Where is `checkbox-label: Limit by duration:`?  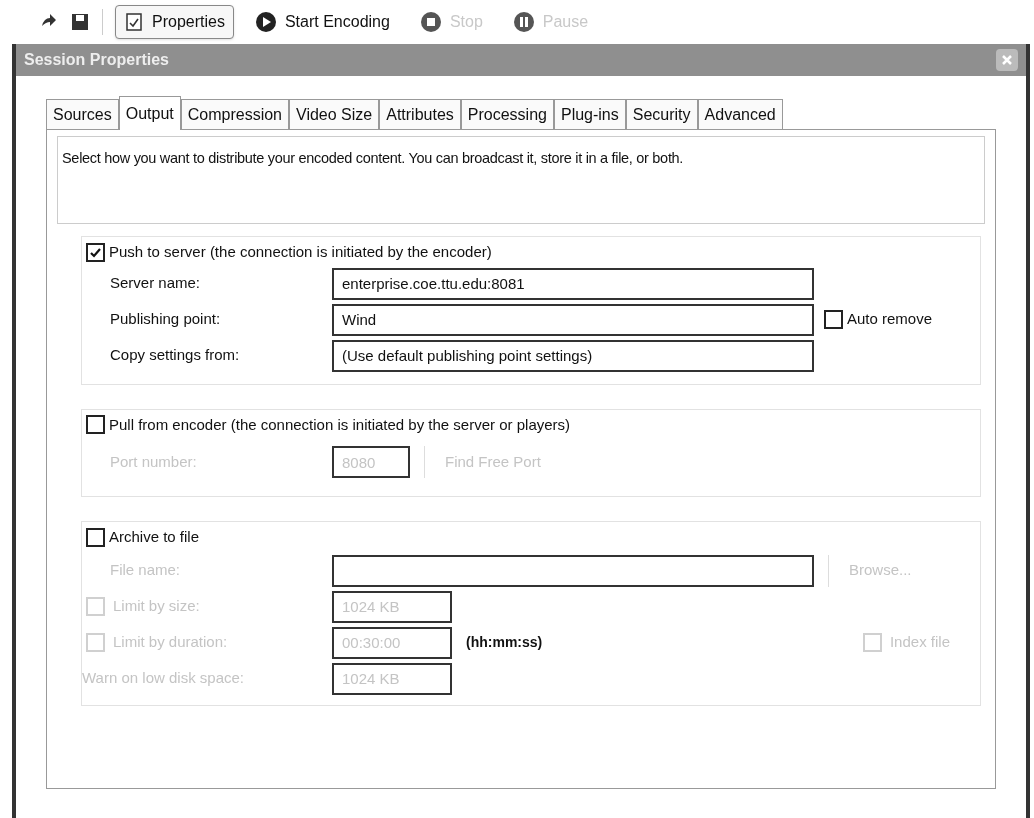
checkbox-label: Limit by duration: is located at coordinates (170, 642).